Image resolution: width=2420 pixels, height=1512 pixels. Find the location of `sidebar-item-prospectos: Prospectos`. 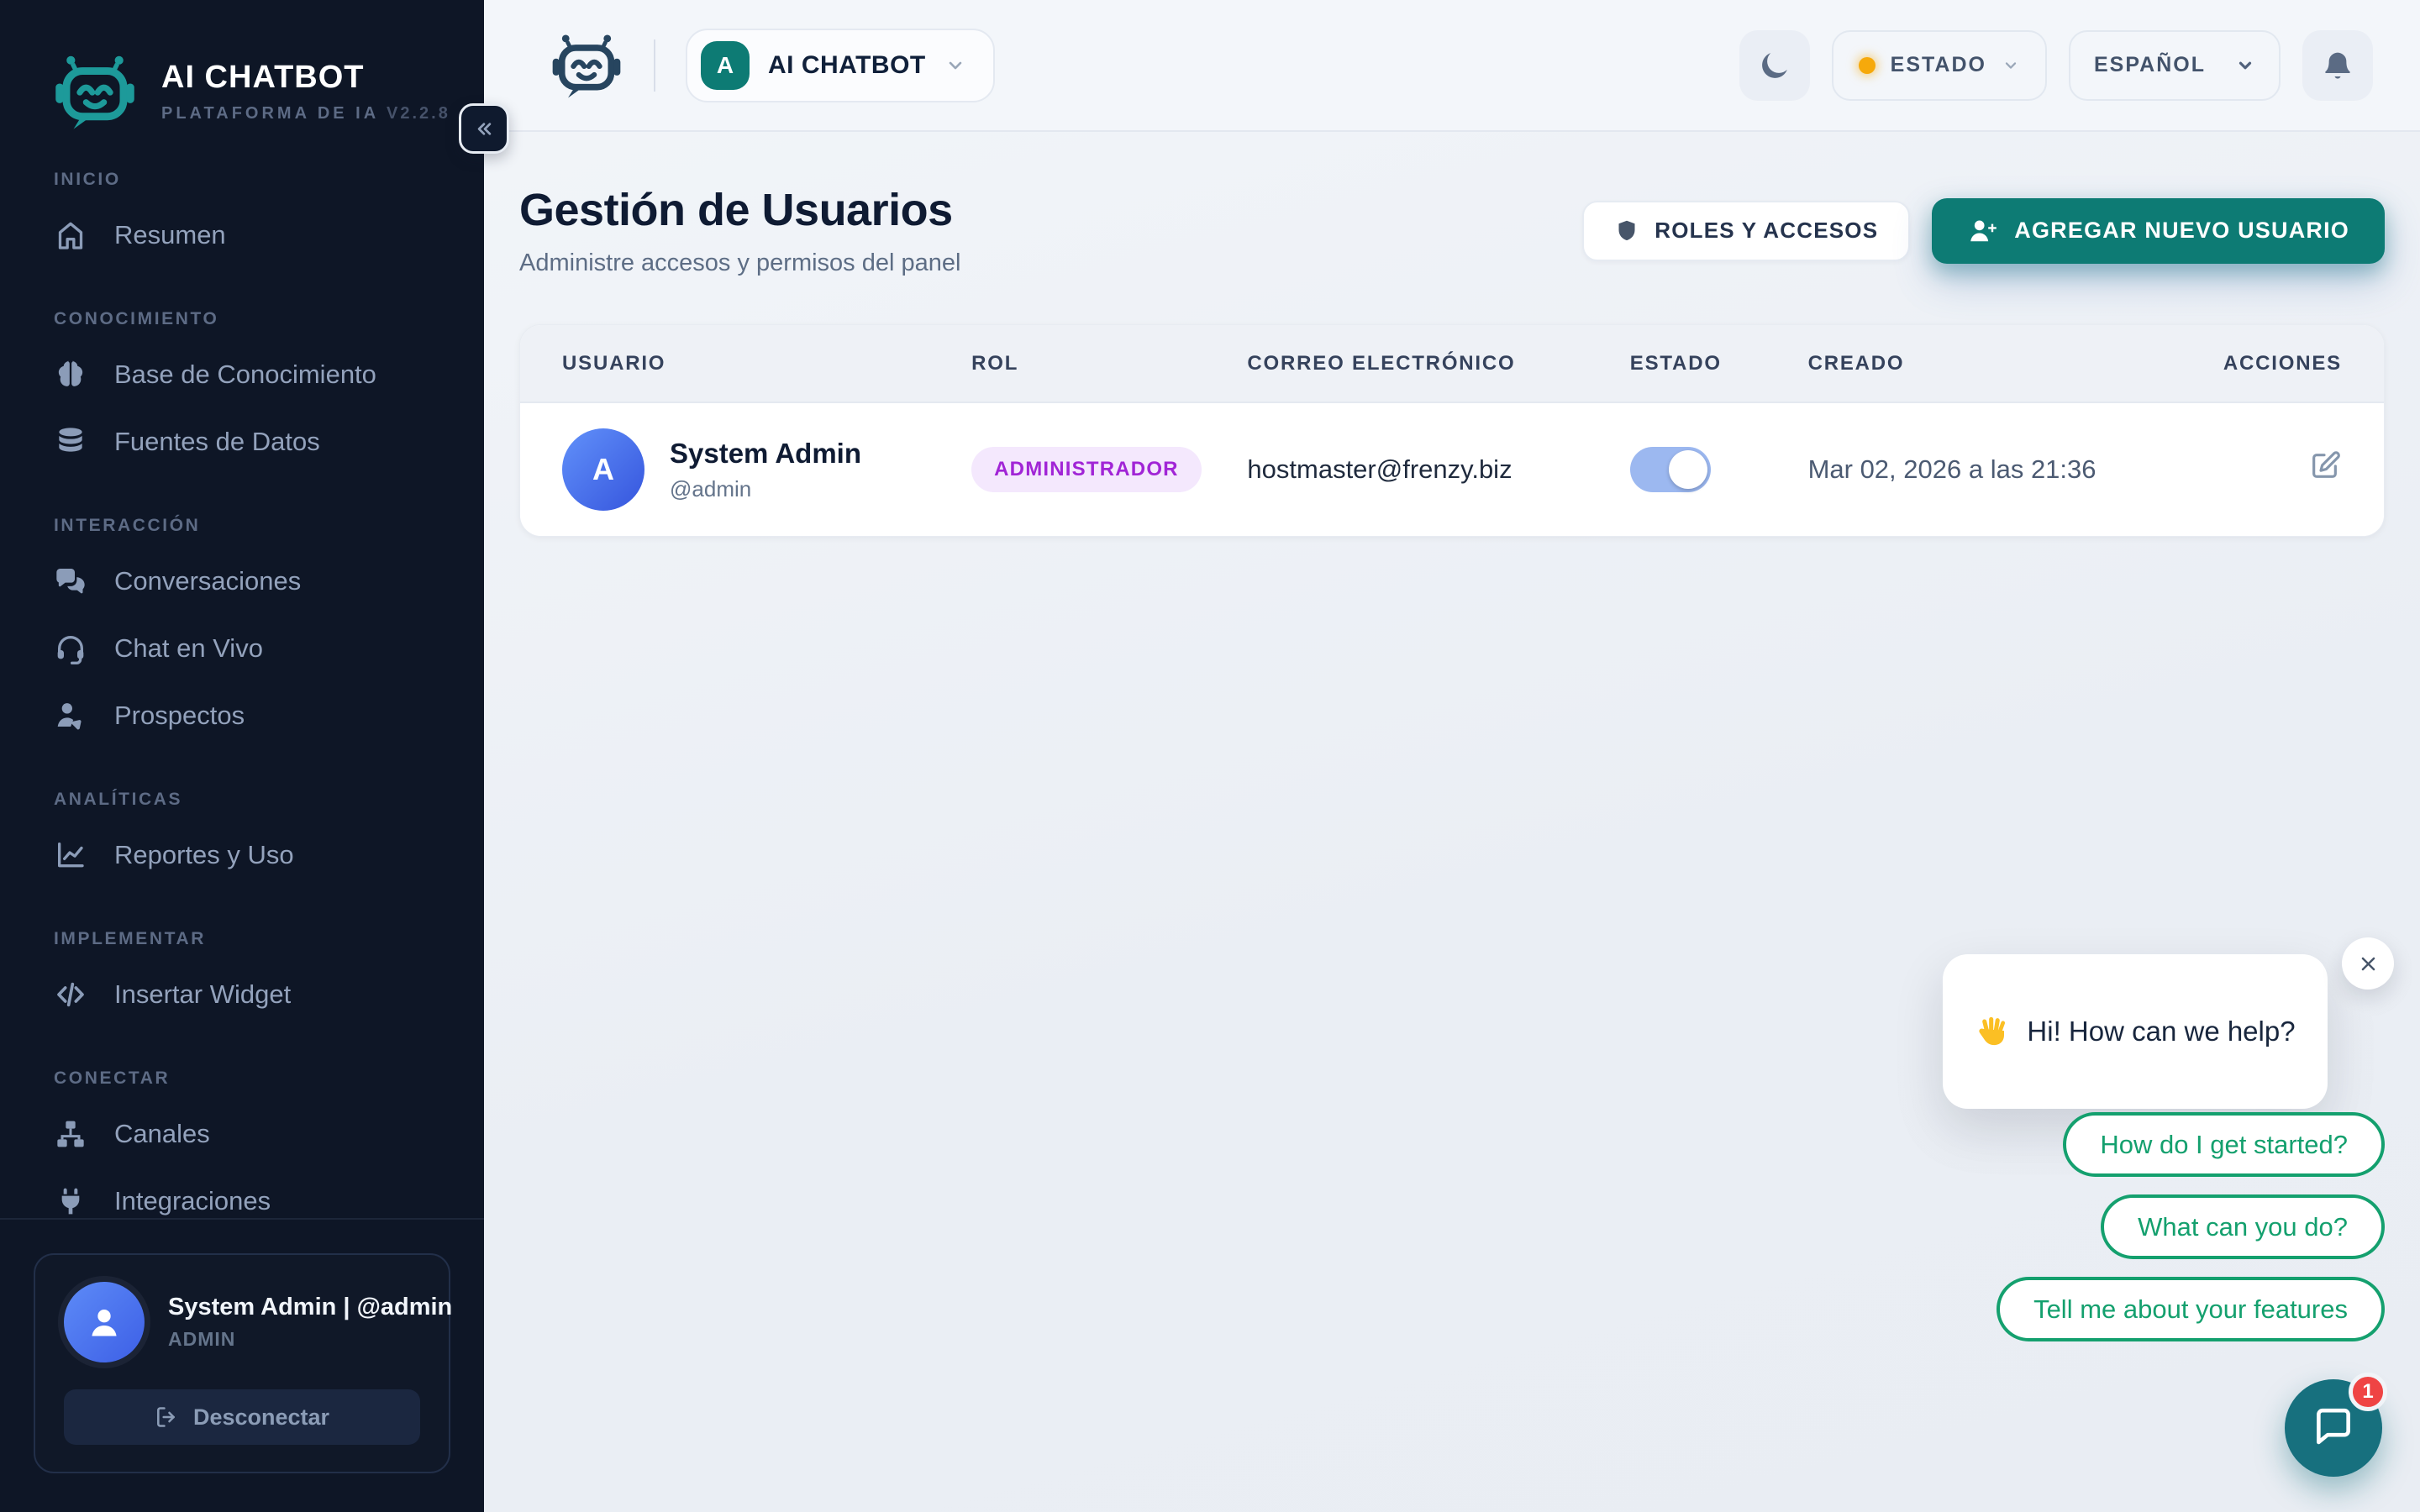

sidebar-item-prospectos: Prospectos is located at coordinates (242, 715).